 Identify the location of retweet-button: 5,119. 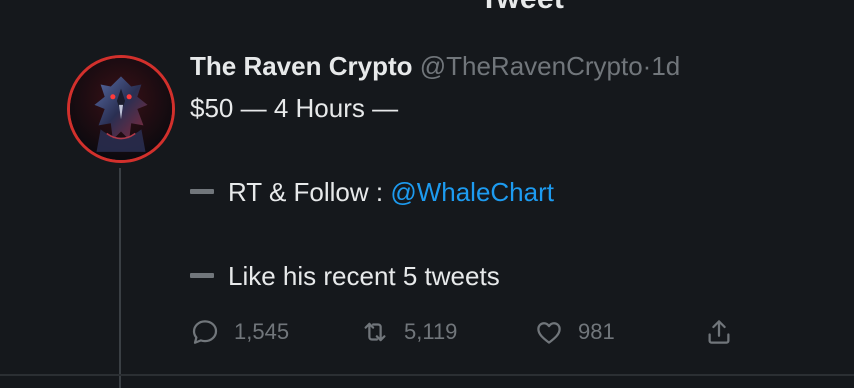
(408, 332).